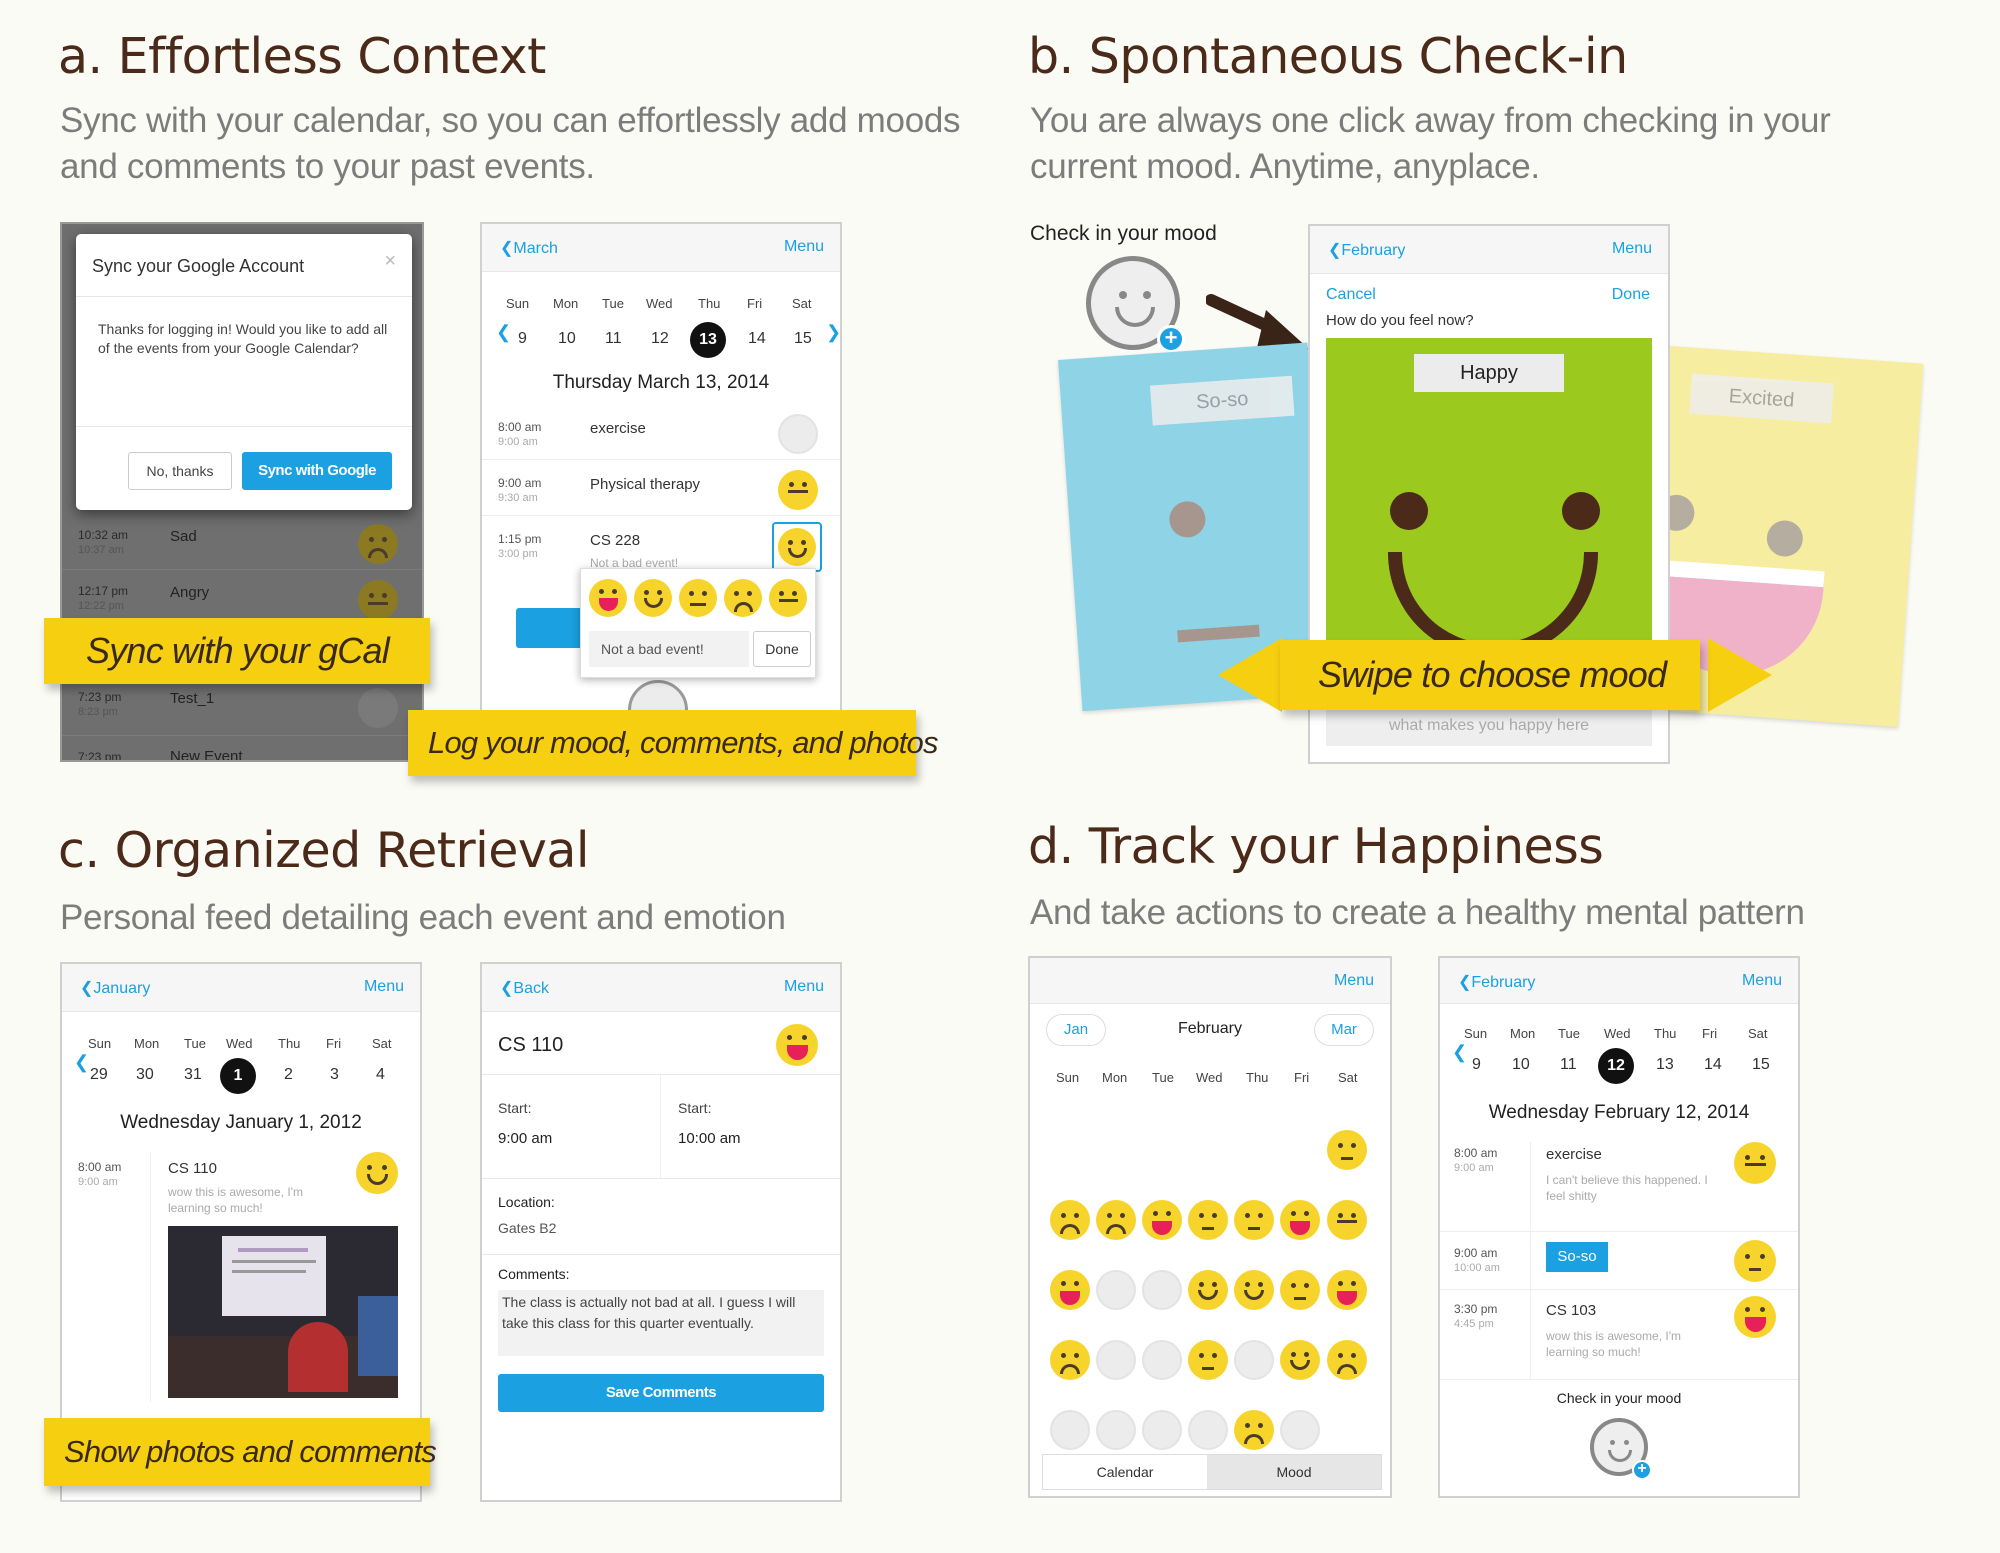 Image resolution: width=2000 pixels, height=1553 pixels. Describe the element at coordinates (531, 1045) in the screenshot. I see `event-name: CS 110` at that location.